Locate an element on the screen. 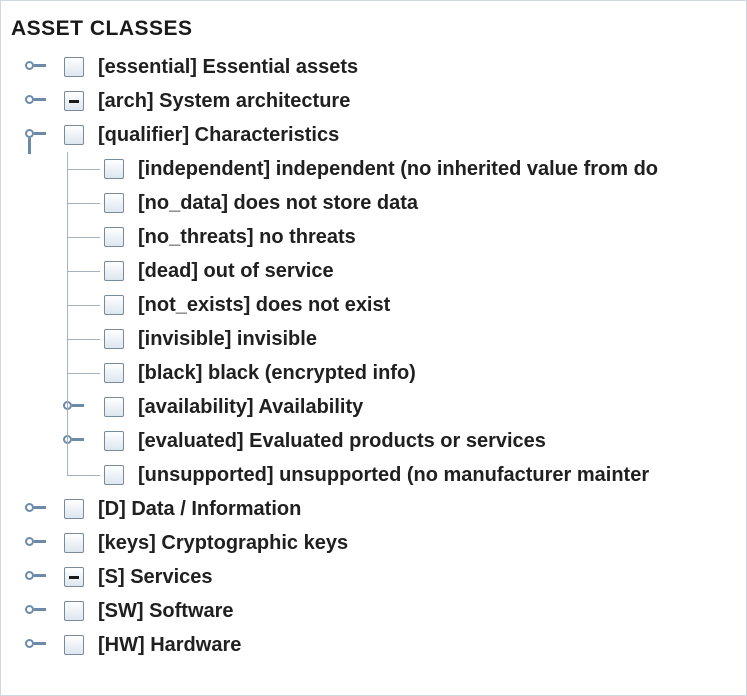 Image resolution: width=747 pixels, height=696 pixels. node-label: [qualifier] Characteristics is located at coordinates (219, 135).